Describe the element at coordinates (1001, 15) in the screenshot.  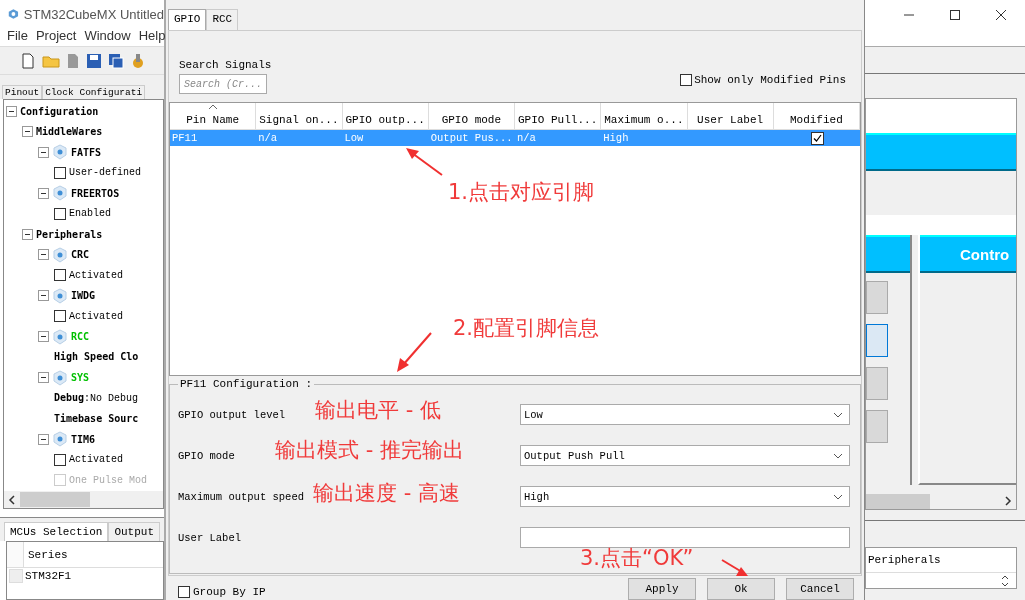
I see `close-icon` at that location.